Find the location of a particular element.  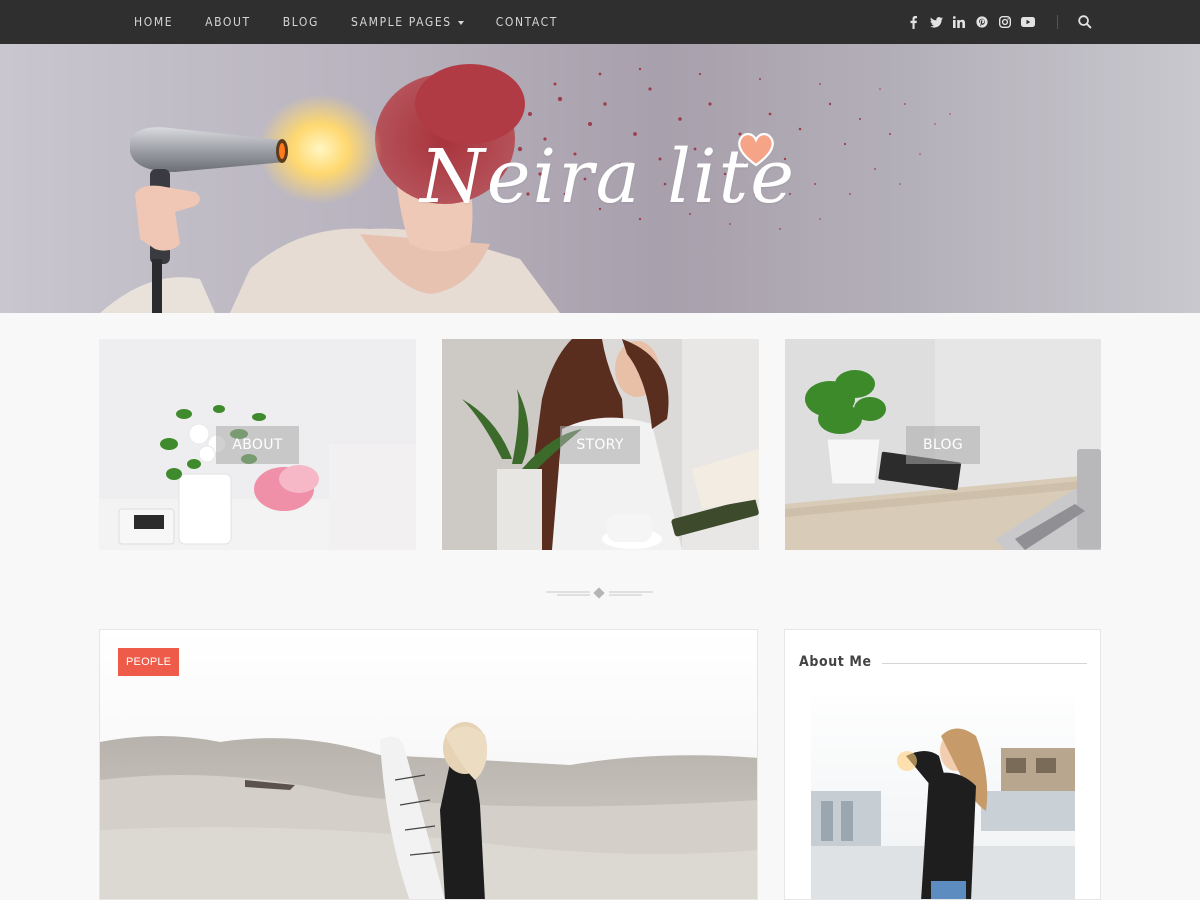

nav-about: ABOUT is located at coordinates (228, 22).